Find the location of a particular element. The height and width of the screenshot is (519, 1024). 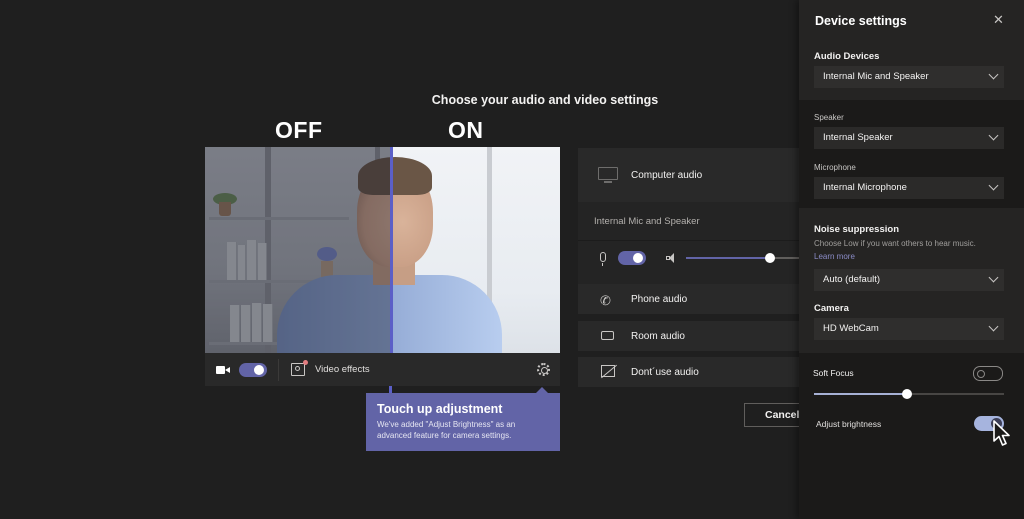

speaker-select: Internal Speaker is located at coordinates (909, 138).